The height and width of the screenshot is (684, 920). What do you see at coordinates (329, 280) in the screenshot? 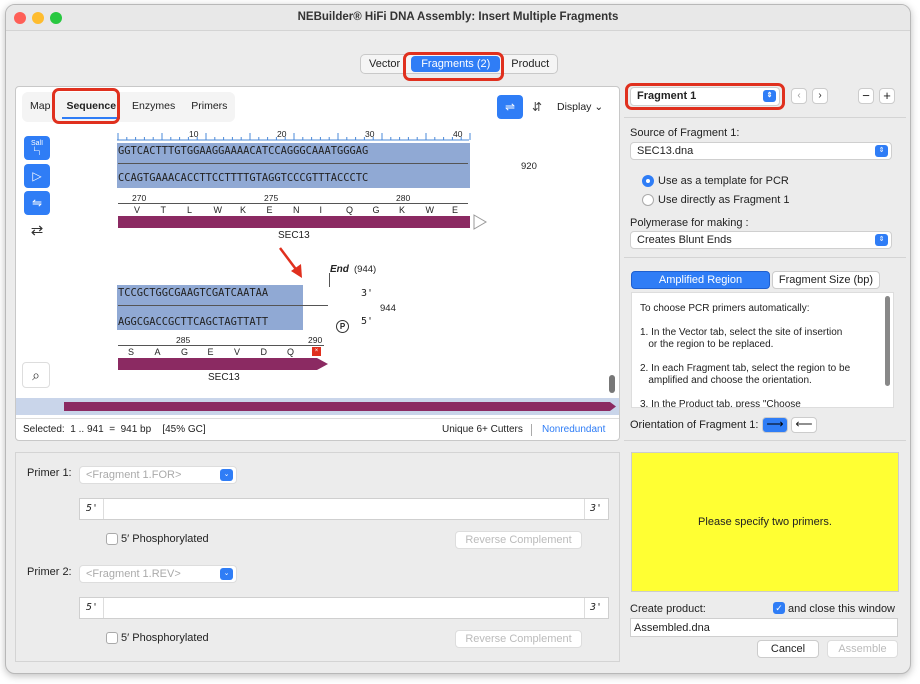
I see `end-marker-line` at bounding box center [329, 280].